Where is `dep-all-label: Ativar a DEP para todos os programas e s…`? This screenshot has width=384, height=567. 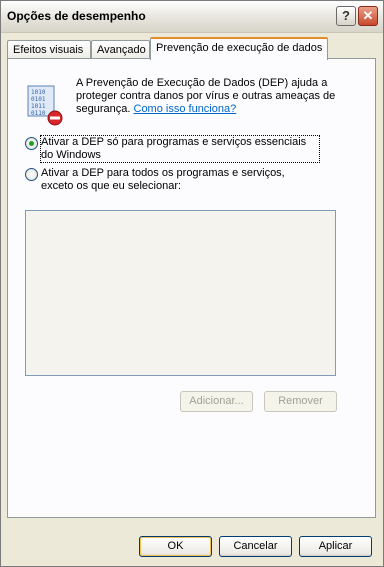
dep-all-label: Ativar a DEP para todos os programas e s… is located at coordinates (180, 180).